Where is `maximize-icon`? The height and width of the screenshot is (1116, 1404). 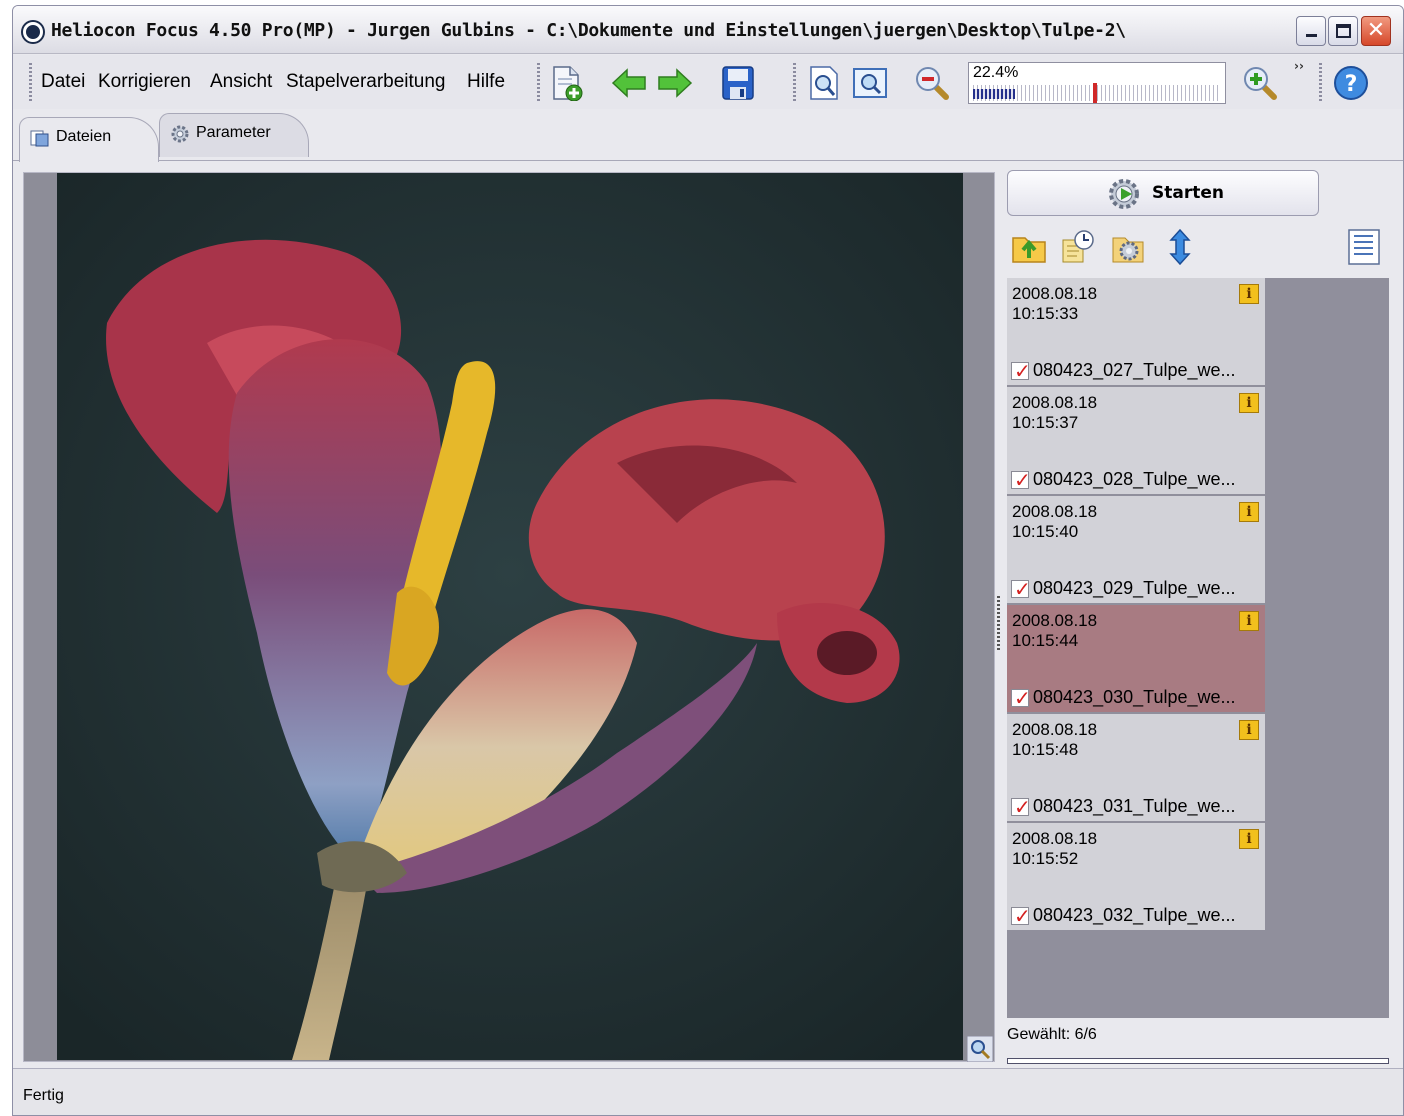 maximize-icon is located at coordinates (1343, 31).